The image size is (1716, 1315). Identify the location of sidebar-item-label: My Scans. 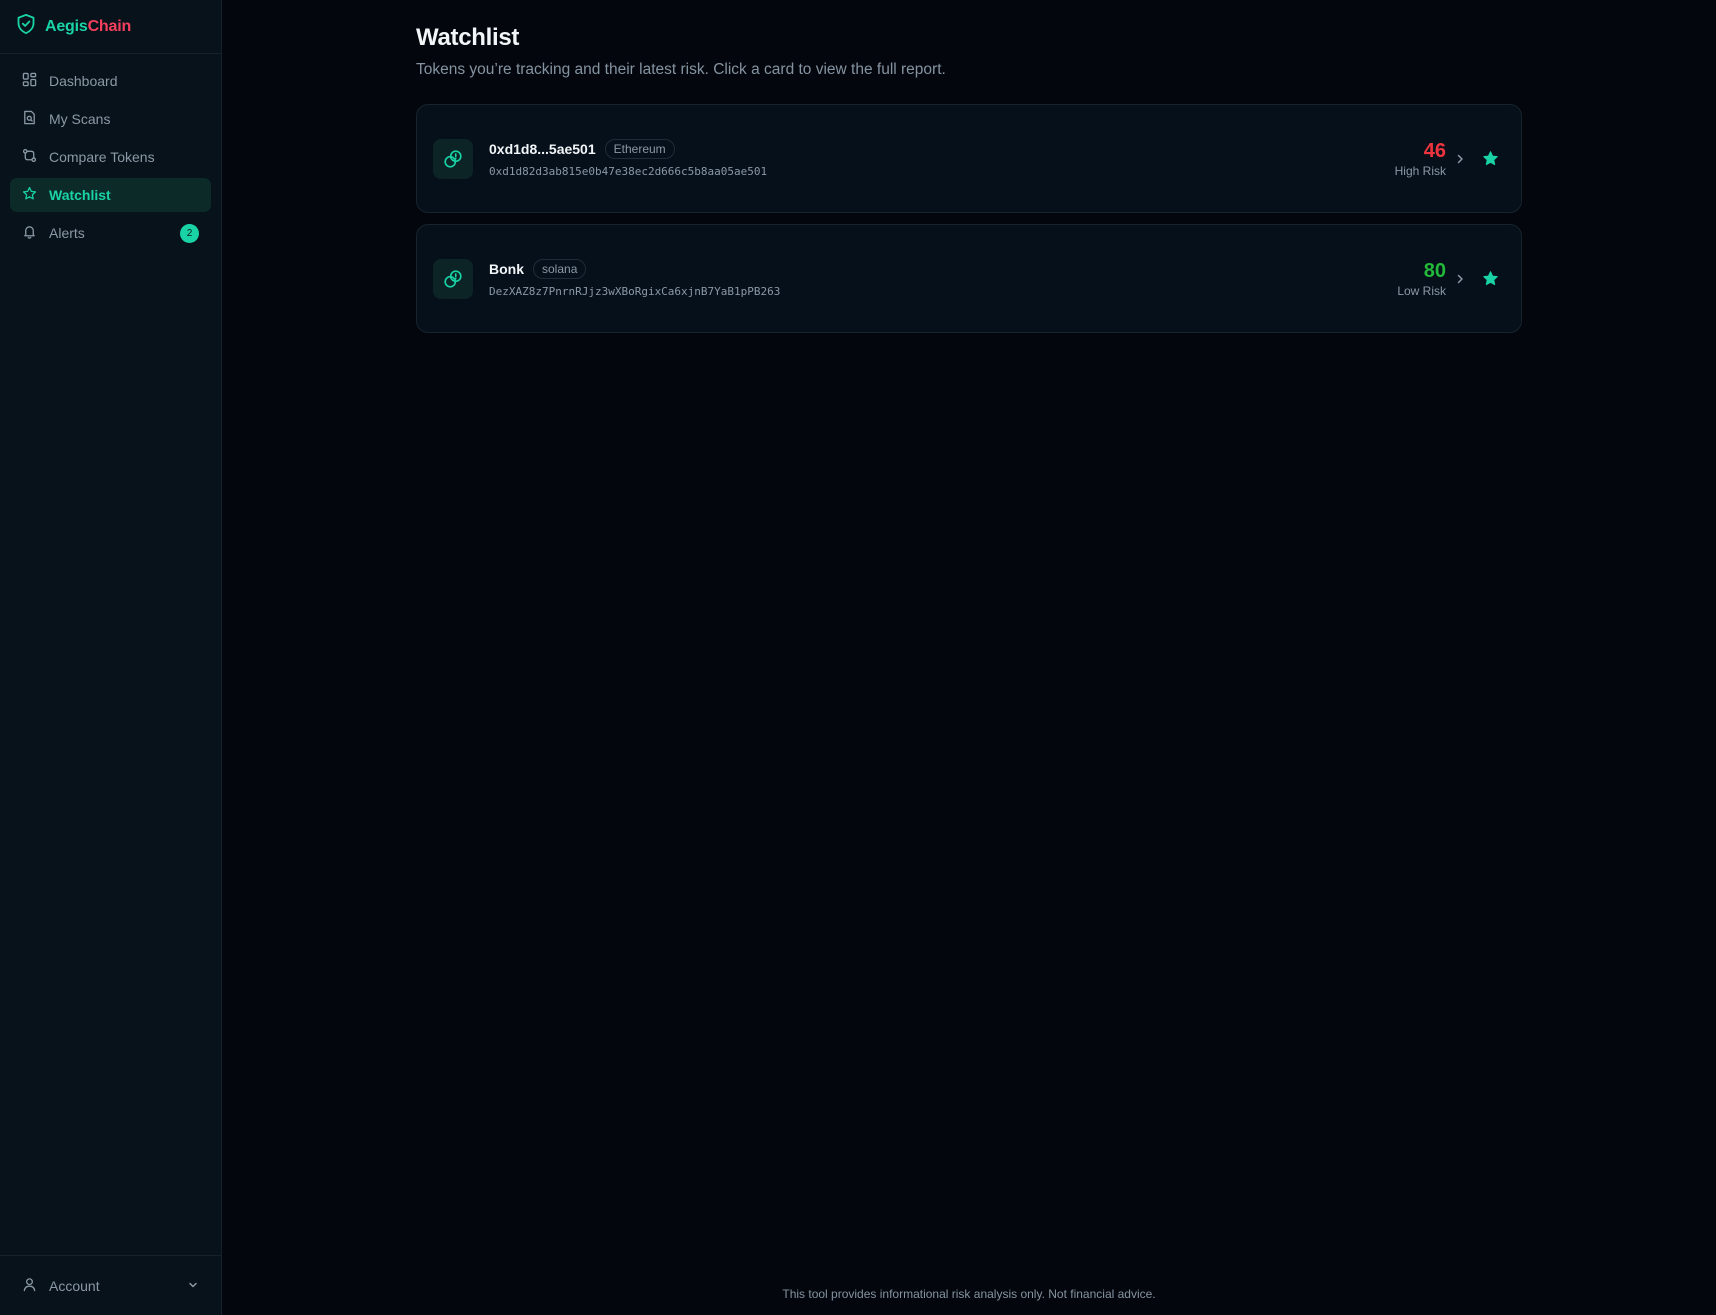
(80, 119).